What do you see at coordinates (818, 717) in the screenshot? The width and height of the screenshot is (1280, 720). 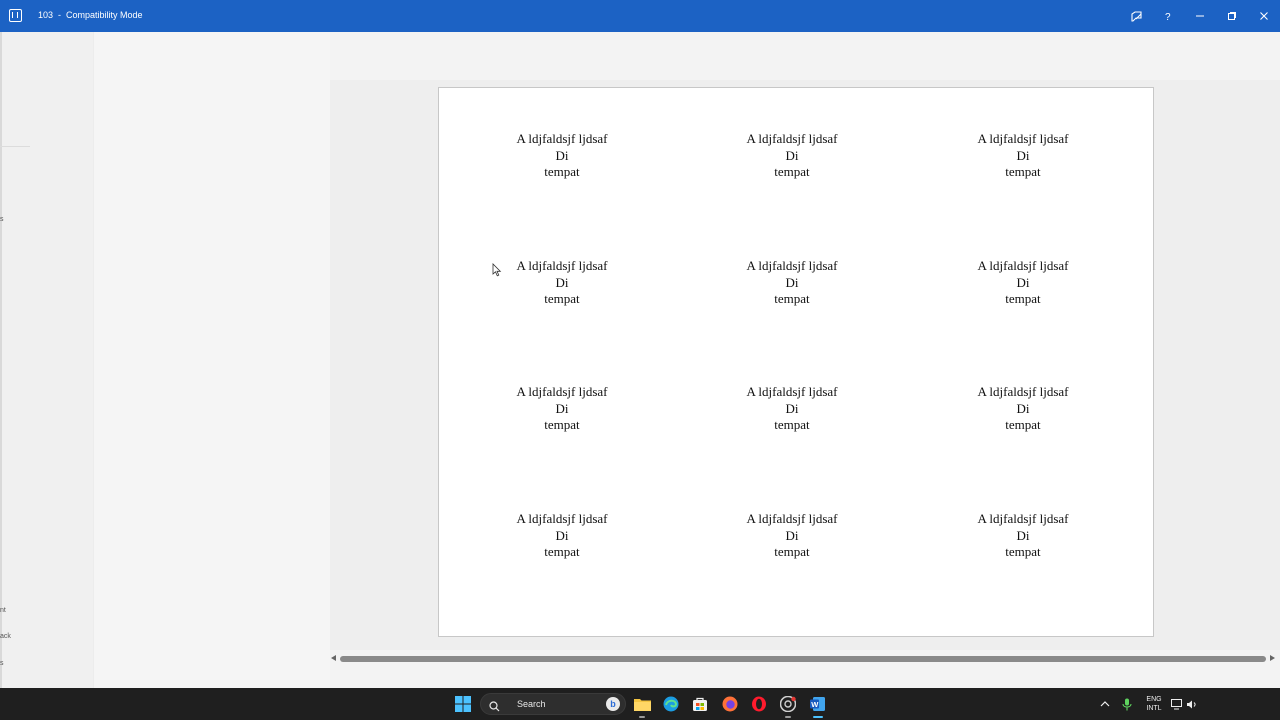 I see `active-app-indicator` at bounding box center [818, 717].